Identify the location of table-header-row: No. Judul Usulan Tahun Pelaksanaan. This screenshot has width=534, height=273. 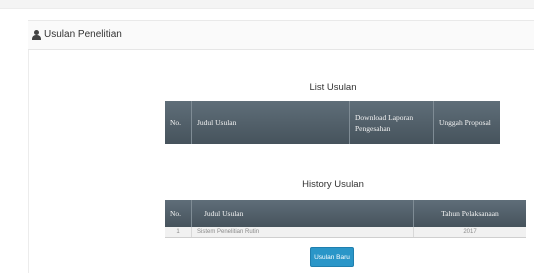
(345, 213).